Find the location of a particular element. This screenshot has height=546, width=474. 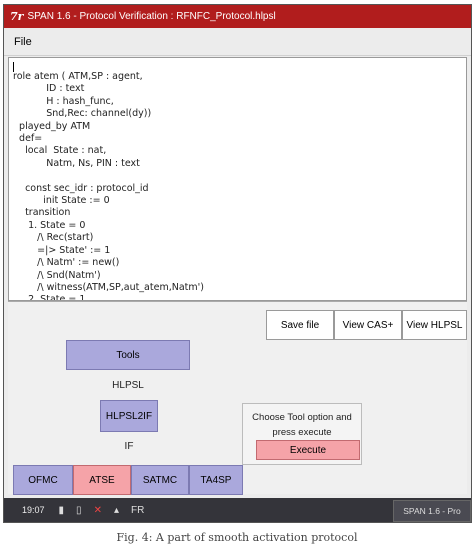

tools-button: Tools is located at coordinates (128, 355).